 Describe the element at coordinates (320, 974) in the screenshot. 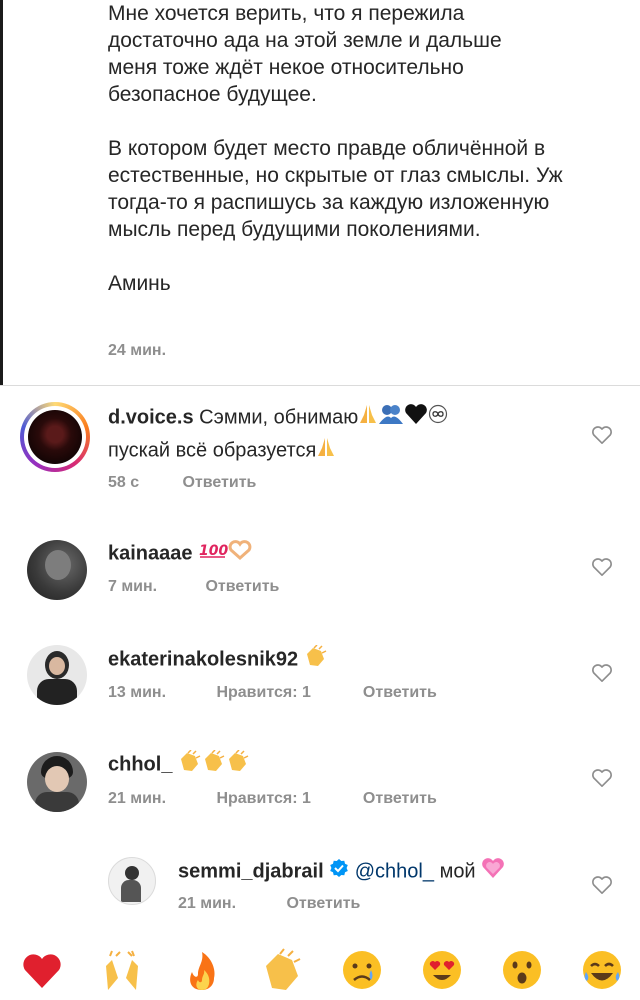

I see `quick-reactions-bar` at that location.